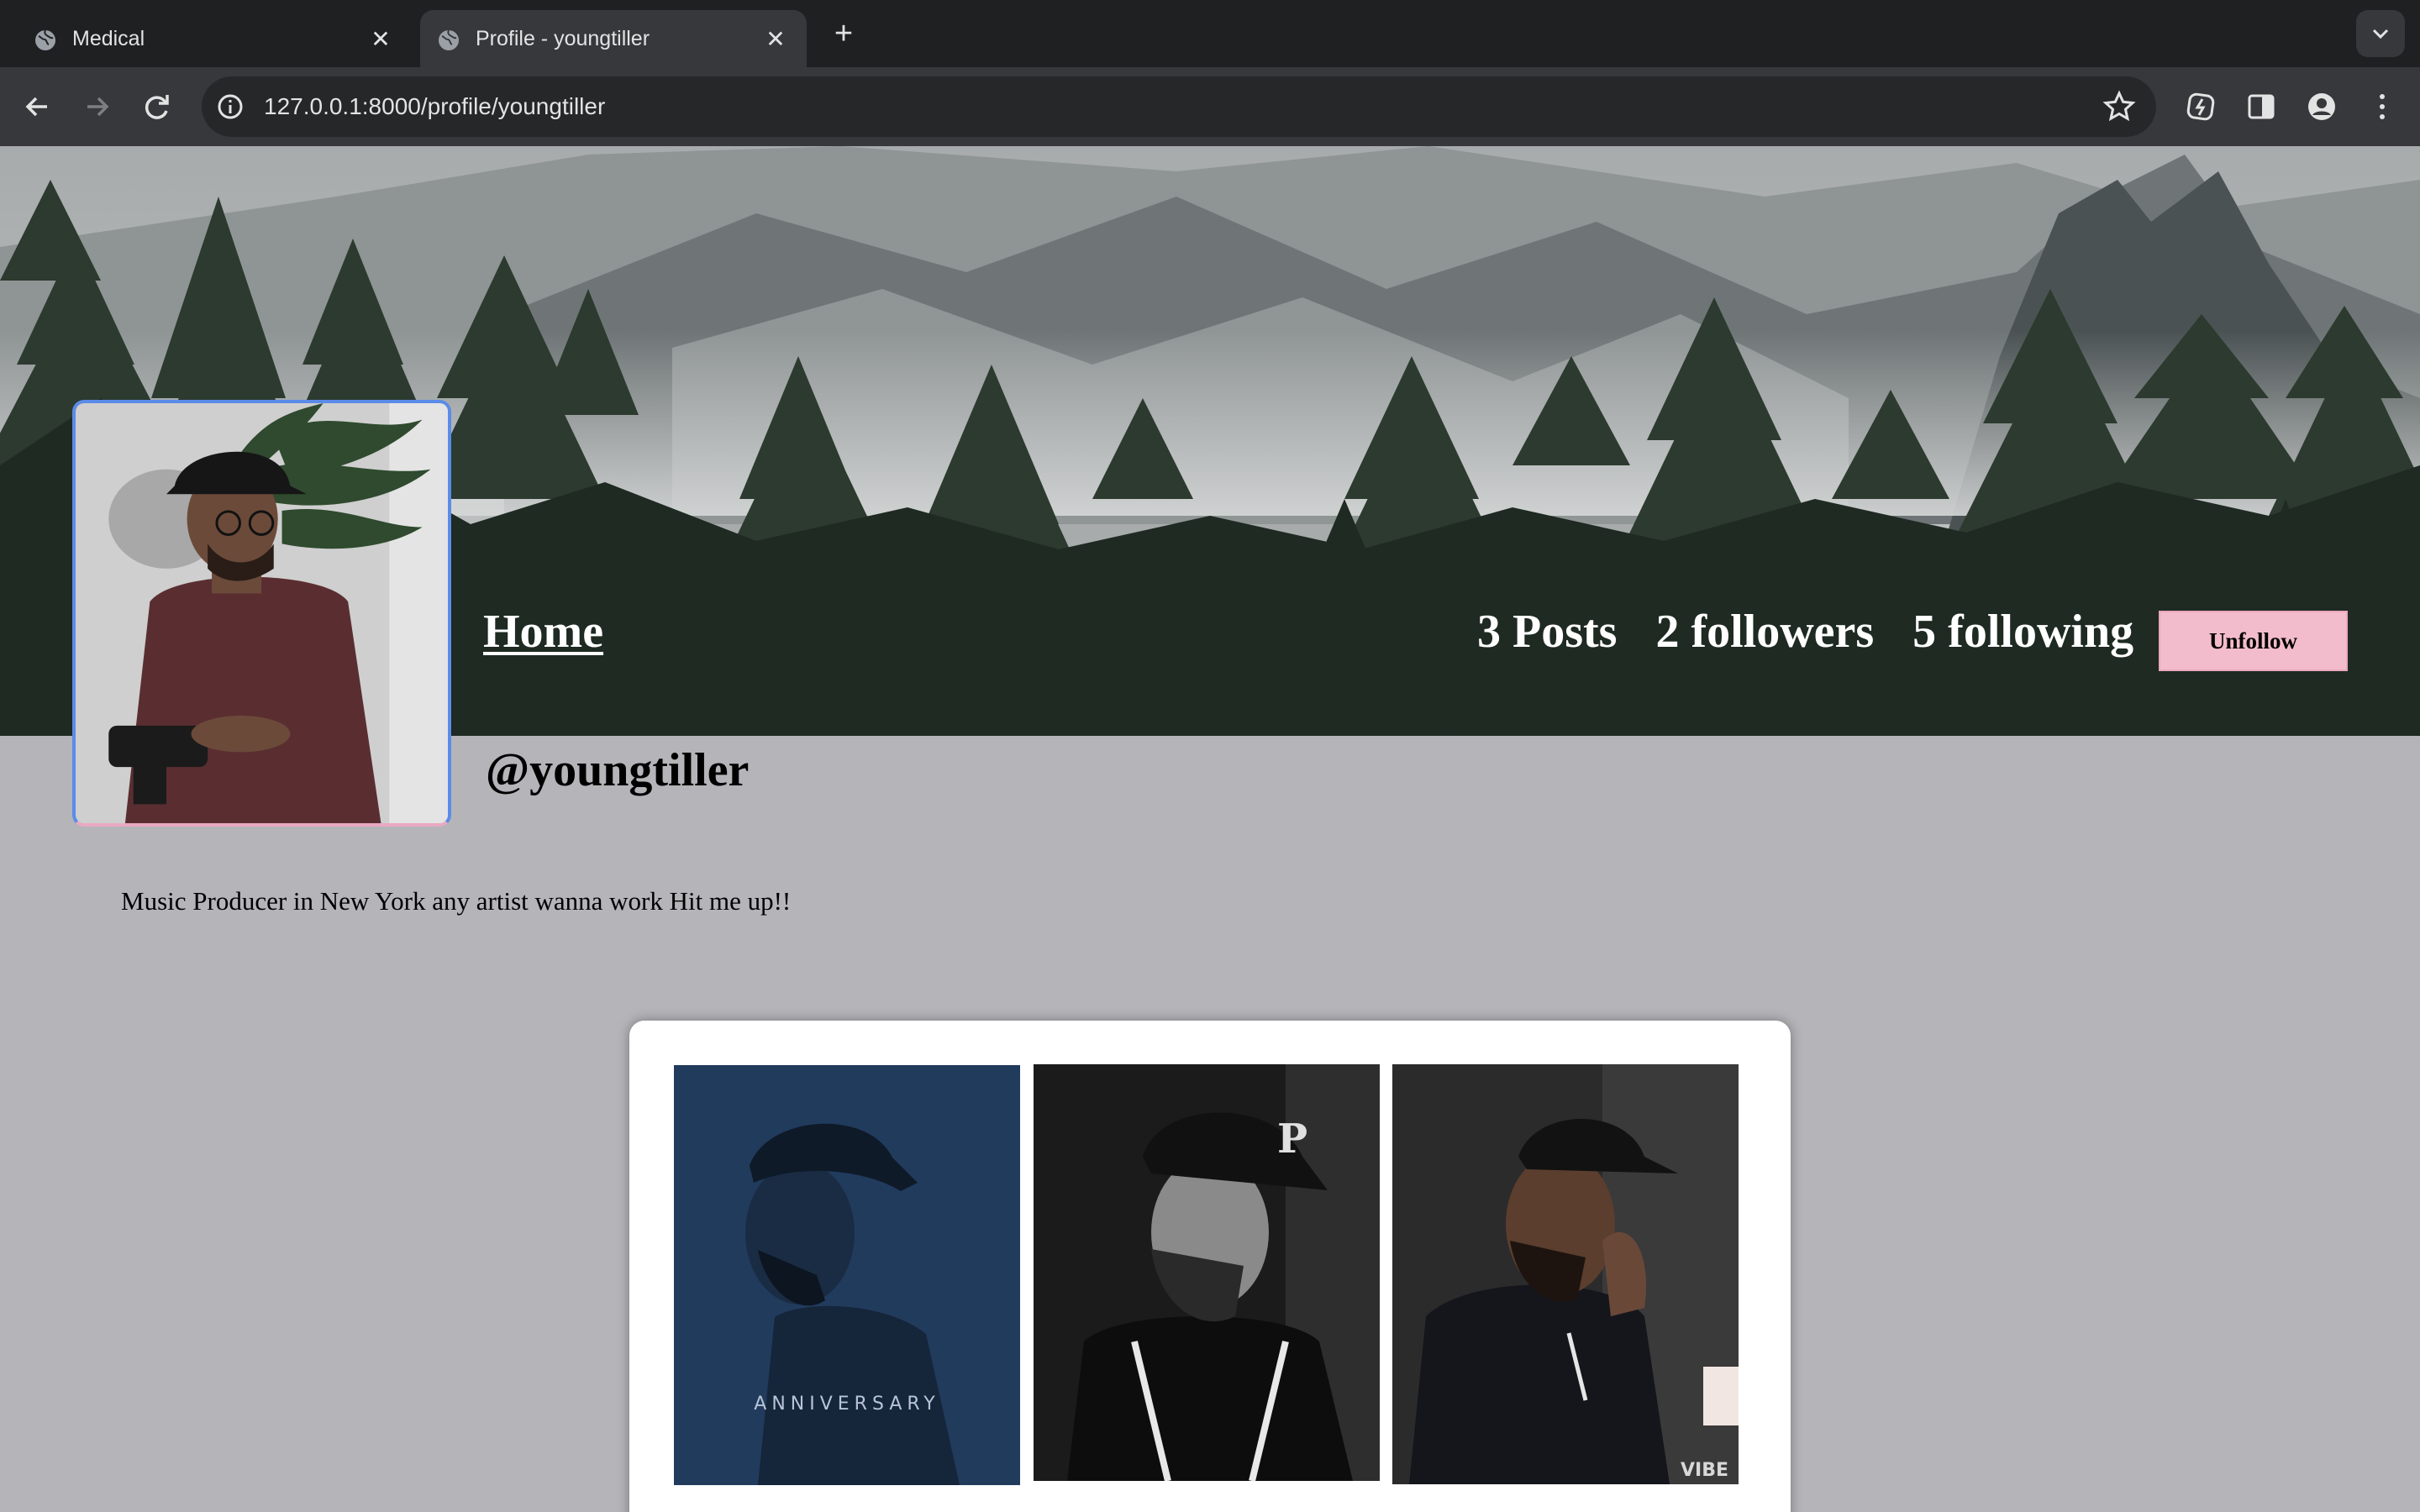  Describe the element at coordinates (2119, 106) in the screenshot. I see `bookmark-star-icon` at that location.